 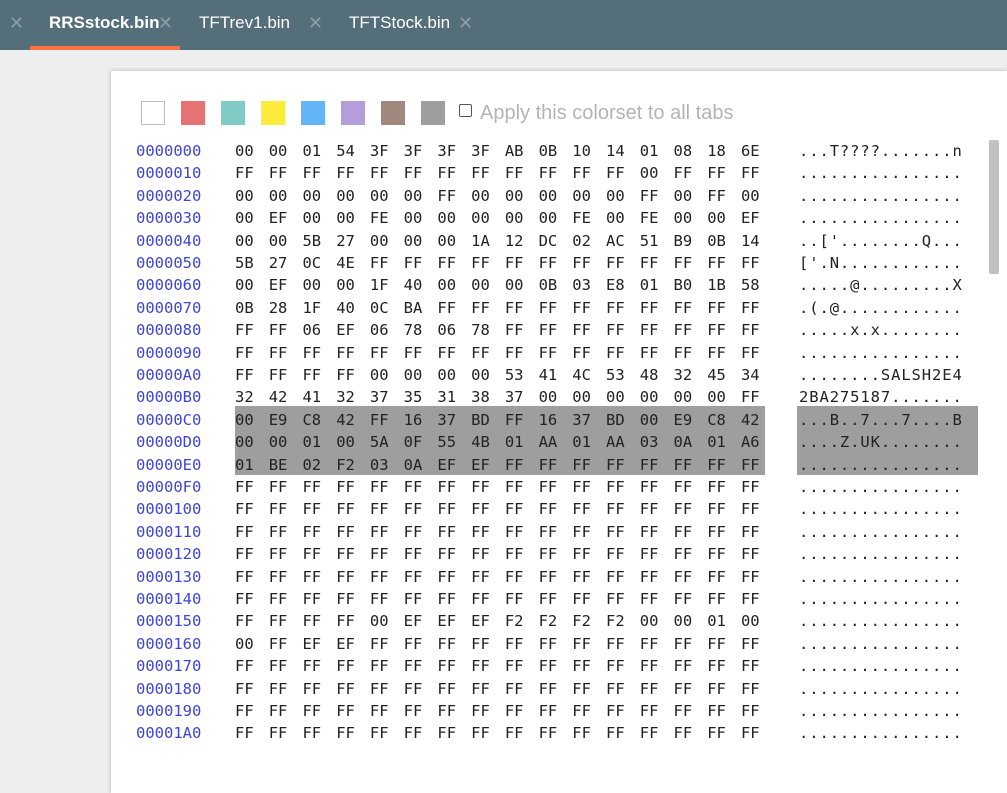 What do you see at coordinates (724, 375) in the screenshot?
I see `hex-byte: 45` at bounding box center [724, 375].